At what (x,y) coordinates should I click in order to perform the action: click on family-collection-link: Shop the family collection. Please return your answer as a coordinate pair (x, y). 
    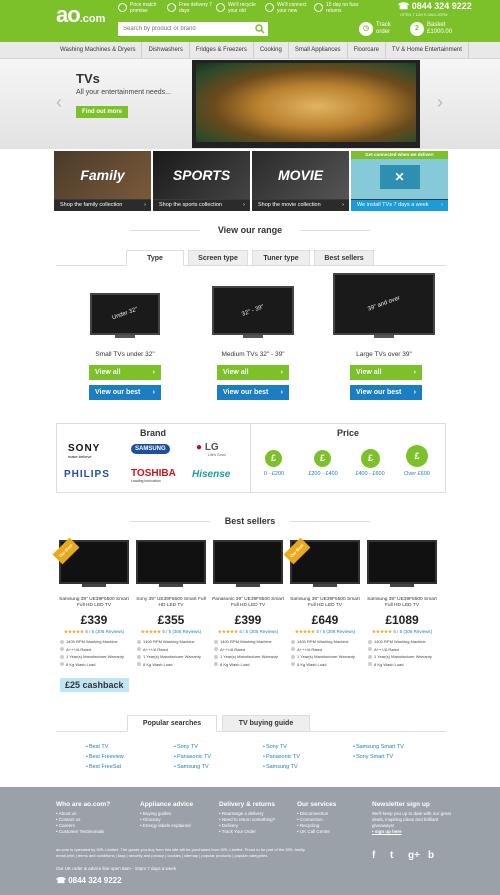
    Looking at the image, I should click on (102, 205).